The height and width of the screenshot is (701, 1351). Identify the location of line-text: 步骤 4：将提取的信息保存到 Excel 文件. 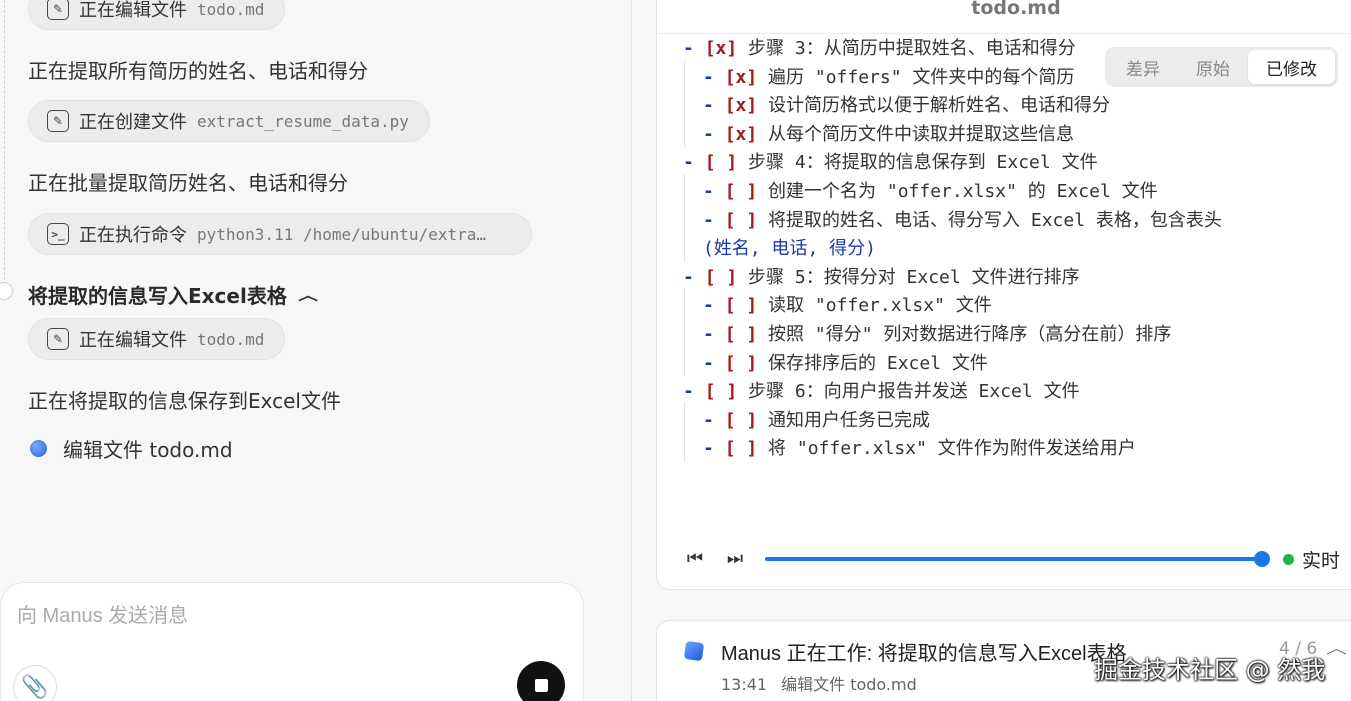
(917, 163).